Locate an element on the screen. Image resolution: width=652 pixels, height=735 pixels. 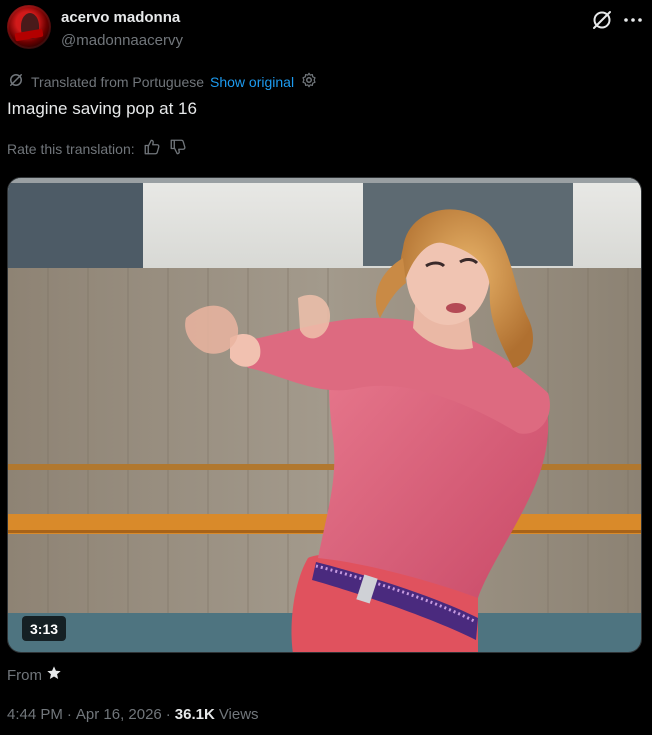
translate-icon is located at coordinates (16, 82).